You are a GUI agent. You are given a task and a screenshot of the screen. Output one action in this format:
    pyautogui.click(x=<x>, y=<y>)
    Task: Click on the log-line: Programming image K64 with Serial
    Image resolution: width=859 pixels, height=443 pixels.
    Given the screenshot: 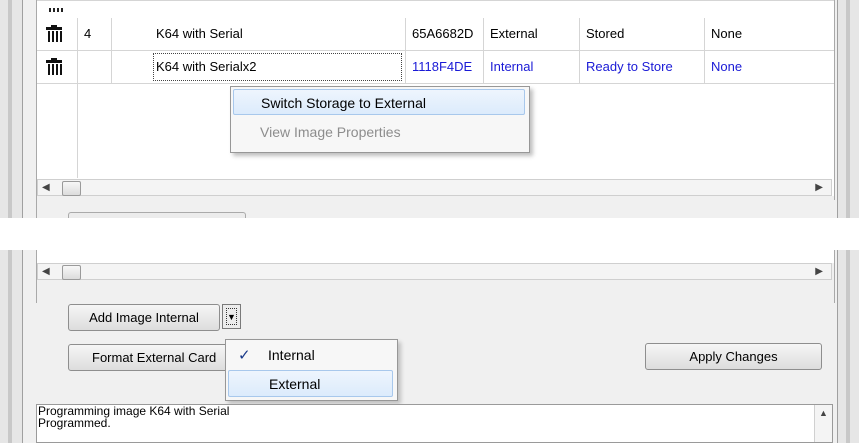 What is the action you would take?
    pyautogui.click(x=134, y=411)
    